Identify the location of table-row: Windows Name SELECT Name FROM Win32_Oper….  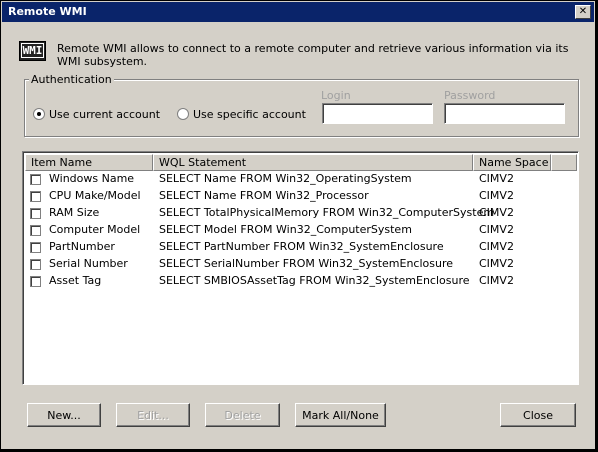
(300, 179).